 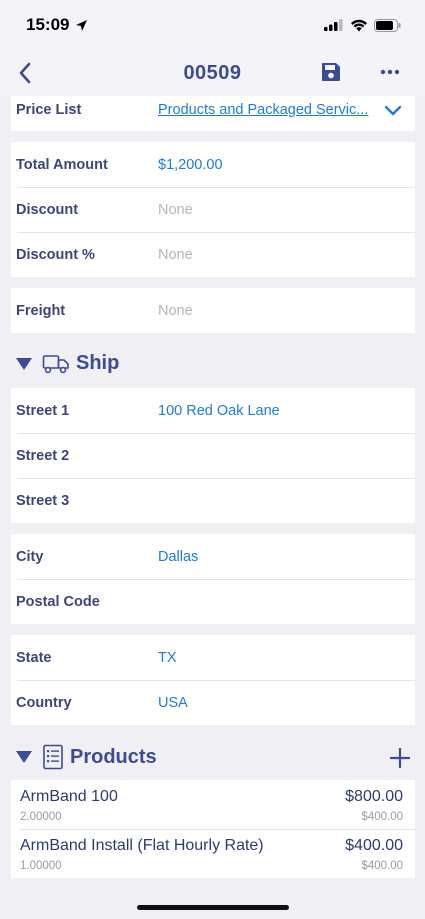 I want to click on ship-section-header: Ship, so click(x=67, y=363).